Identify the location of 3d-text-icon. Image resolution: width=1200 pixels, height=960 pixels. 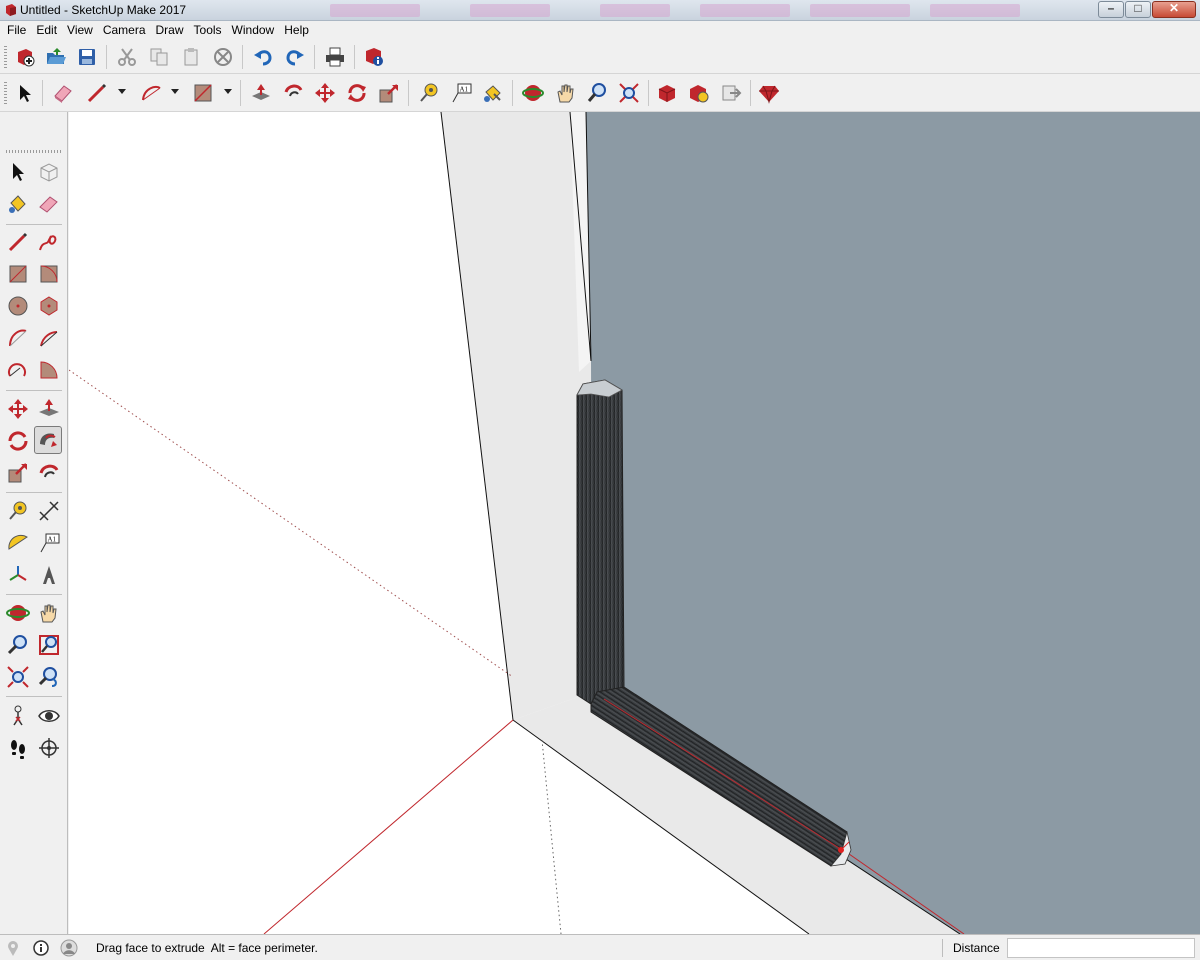
(49, 575).